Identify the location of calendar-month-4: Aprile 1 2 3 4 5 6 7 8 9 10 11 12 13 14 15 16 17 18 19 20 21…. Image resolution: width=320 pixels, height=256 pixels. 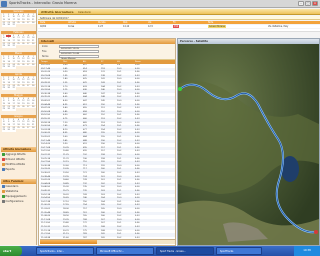
(18, 83).